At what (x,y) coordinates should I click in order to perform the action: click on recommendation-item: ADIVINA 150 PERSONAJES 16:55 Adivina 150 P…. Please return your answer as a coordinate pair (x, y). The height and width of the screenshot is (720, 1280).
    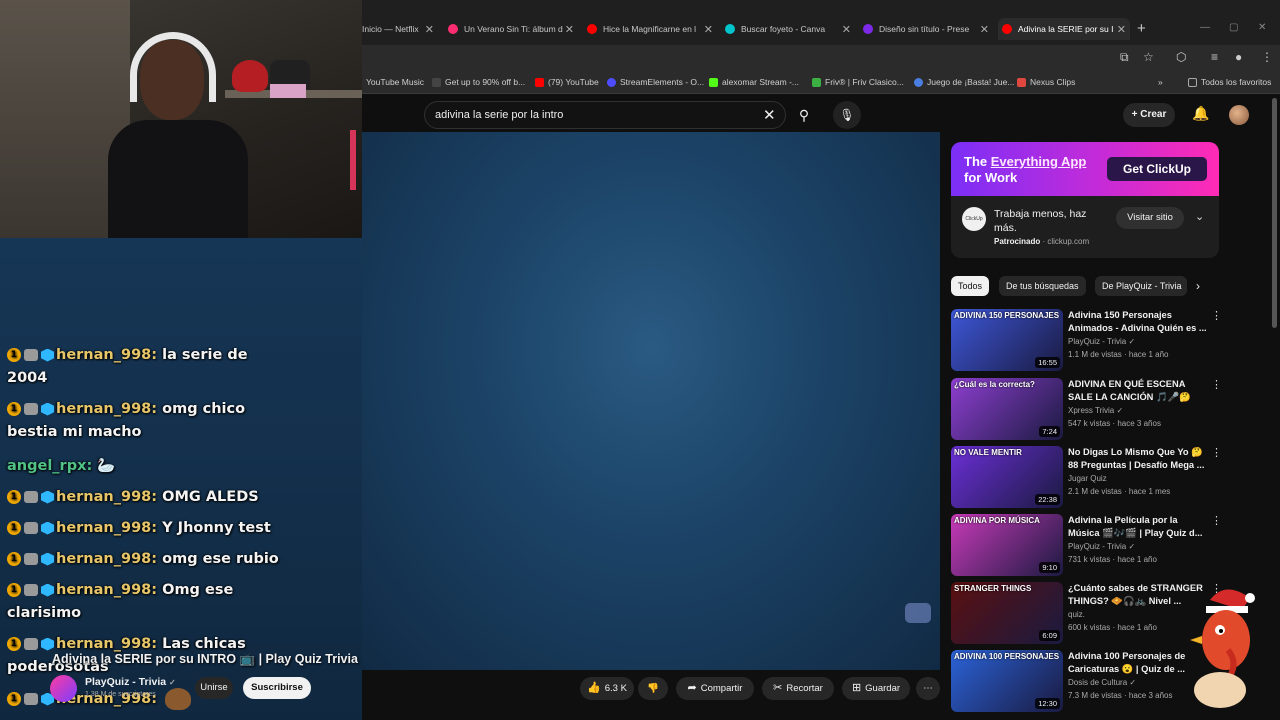
    Looking at the image, I should click on (1086, 340).